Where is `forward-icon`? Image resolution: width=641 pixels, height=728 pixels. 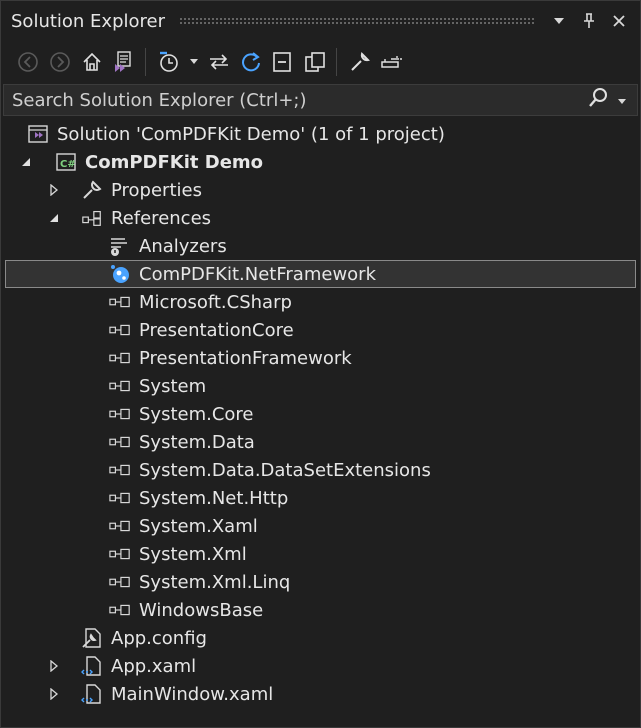 forward-icon is located at coordinates (60, 62).